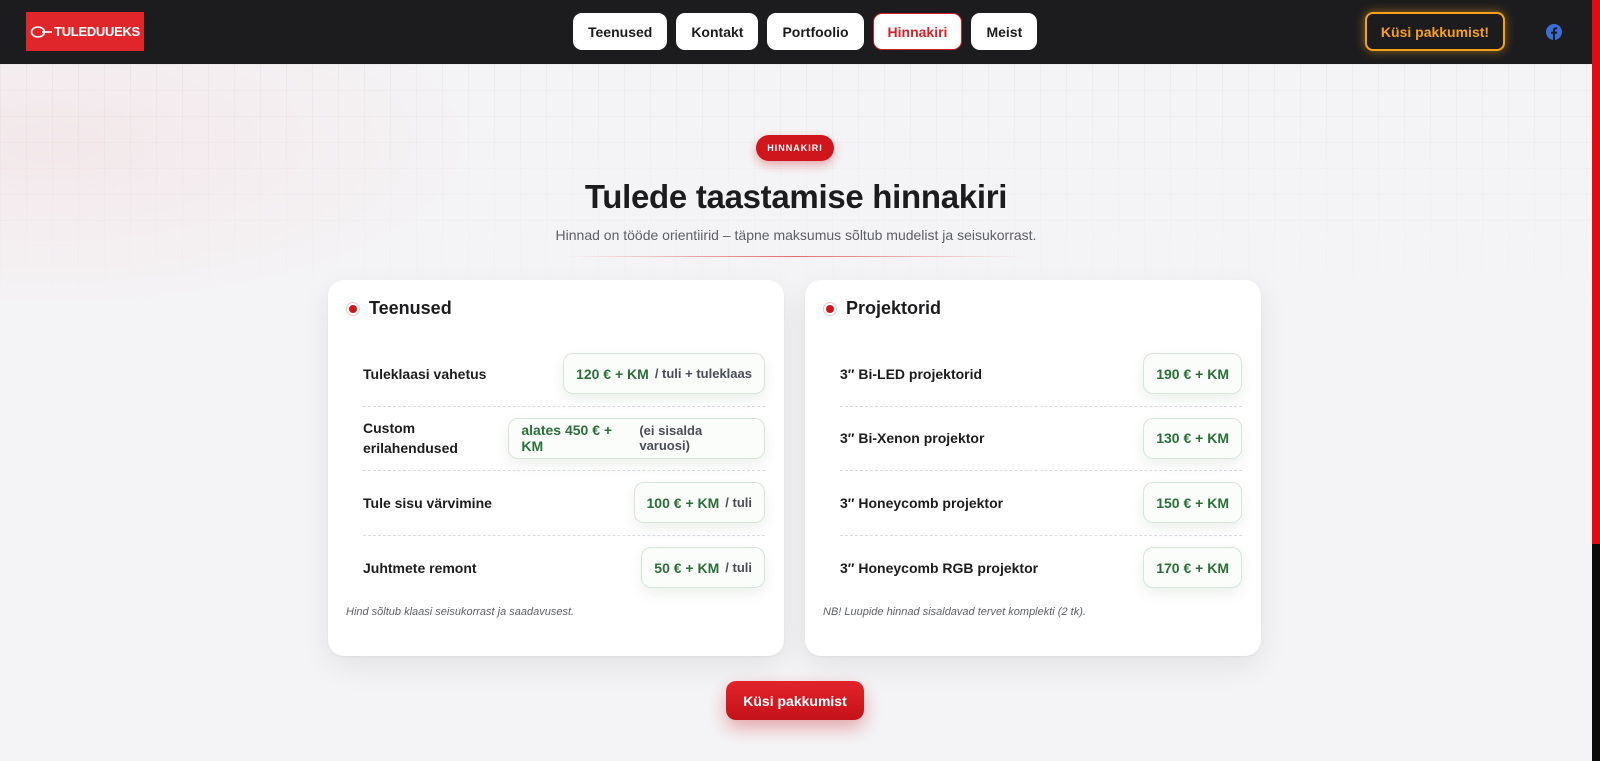 This screenshot has width=1600, height=761. I want to click on nav-item-portfoolio: Portfoolio, so click(815, 31).